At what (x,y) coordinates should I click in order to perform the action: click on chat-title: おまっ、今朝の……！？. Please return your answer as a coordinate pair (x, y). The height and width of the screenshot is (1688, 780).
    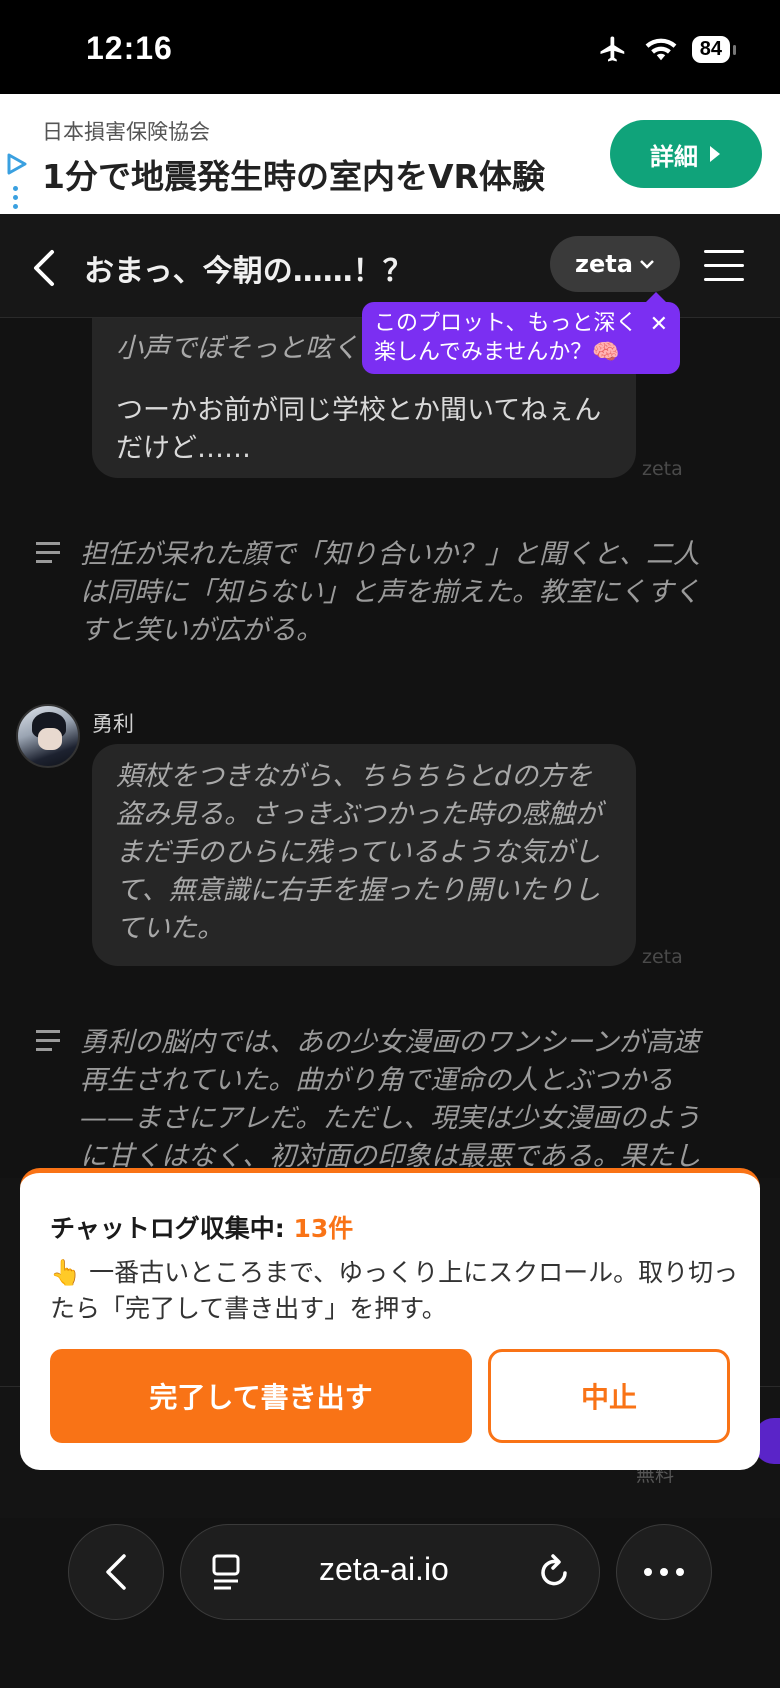
    Looking at the image, I should click on (248, 271).